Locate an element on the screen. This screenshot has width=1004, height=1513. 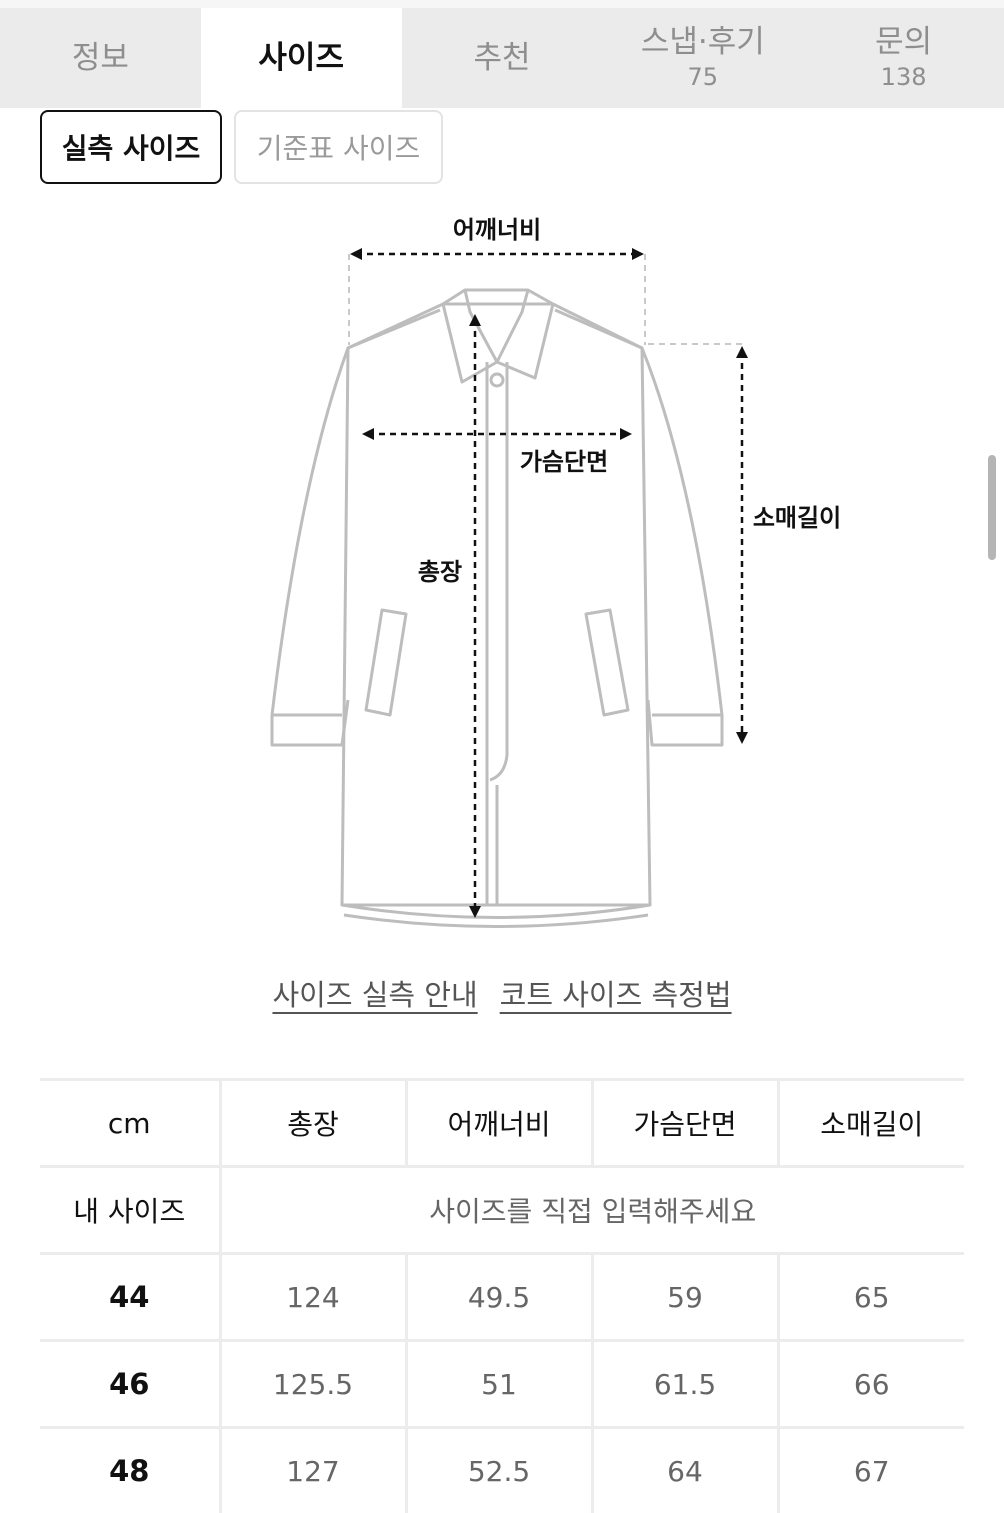
table-row: 44 124 49.5 59 65 is located at coordinates (502, 1297).